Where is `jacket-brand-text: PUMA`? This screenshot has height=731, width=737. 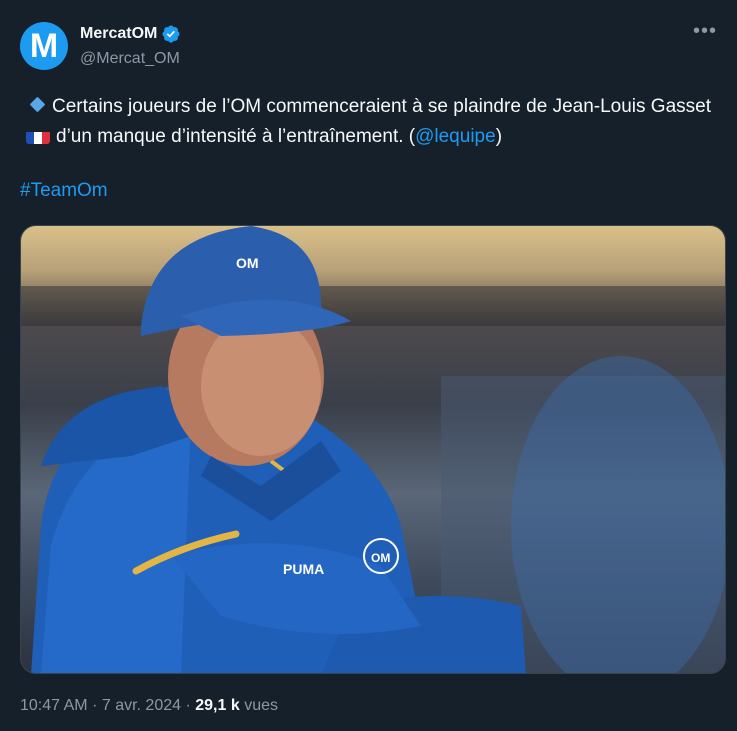
jacket-brand-text: PUMA is located at coordinates (303, 569).